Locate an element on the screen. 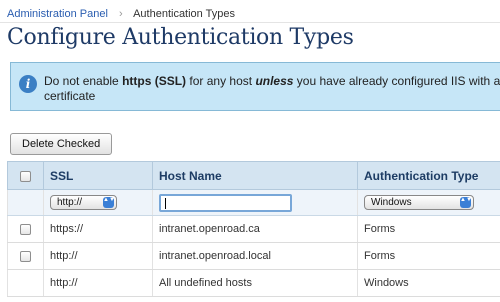 Image resolution: width=500 pixels, height=302 pixels. new-entry-host-cell is located at coordinates (255, 202).